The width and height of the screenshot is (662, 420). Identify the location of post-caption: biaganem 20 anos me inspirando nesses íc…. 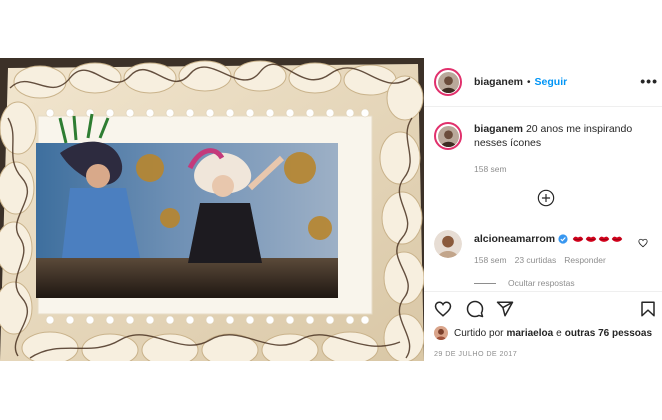
(544, 136).